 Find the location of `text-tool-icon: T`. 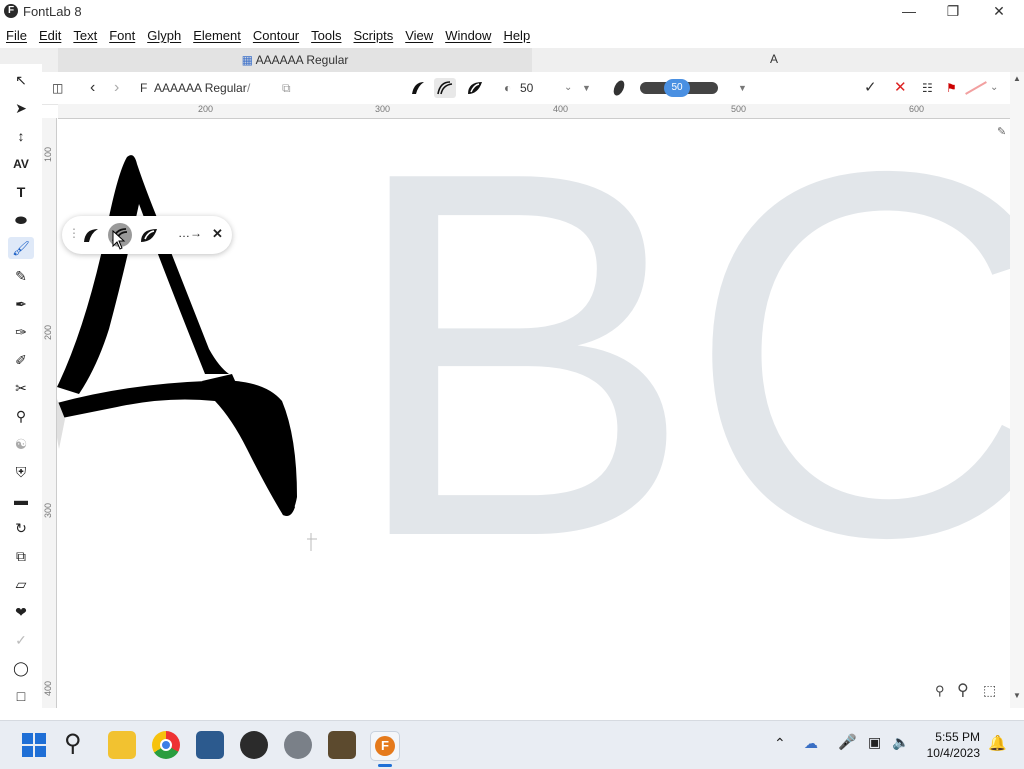

text-tool-icon: T is located at coordinates (21, 192).